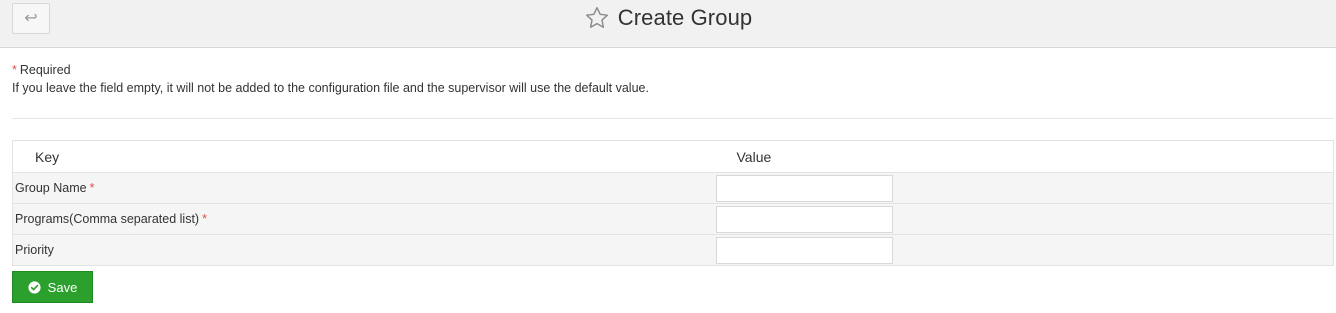  Describe the element at coordinates (107, 219) in the screenshot. I see `programs-label: Programs(Comma separated list)` at that location.